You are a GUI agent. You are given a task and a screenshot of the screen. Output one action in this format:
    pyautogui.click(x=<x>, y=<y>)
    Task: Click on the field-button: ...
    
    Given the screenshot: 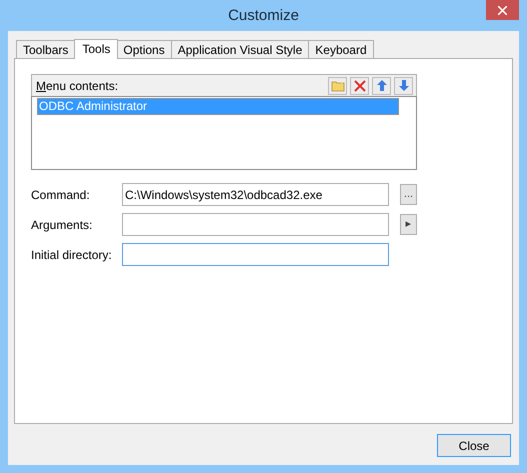 What is the action you would take?
    pyautogui.click(x=408, y=194)
    